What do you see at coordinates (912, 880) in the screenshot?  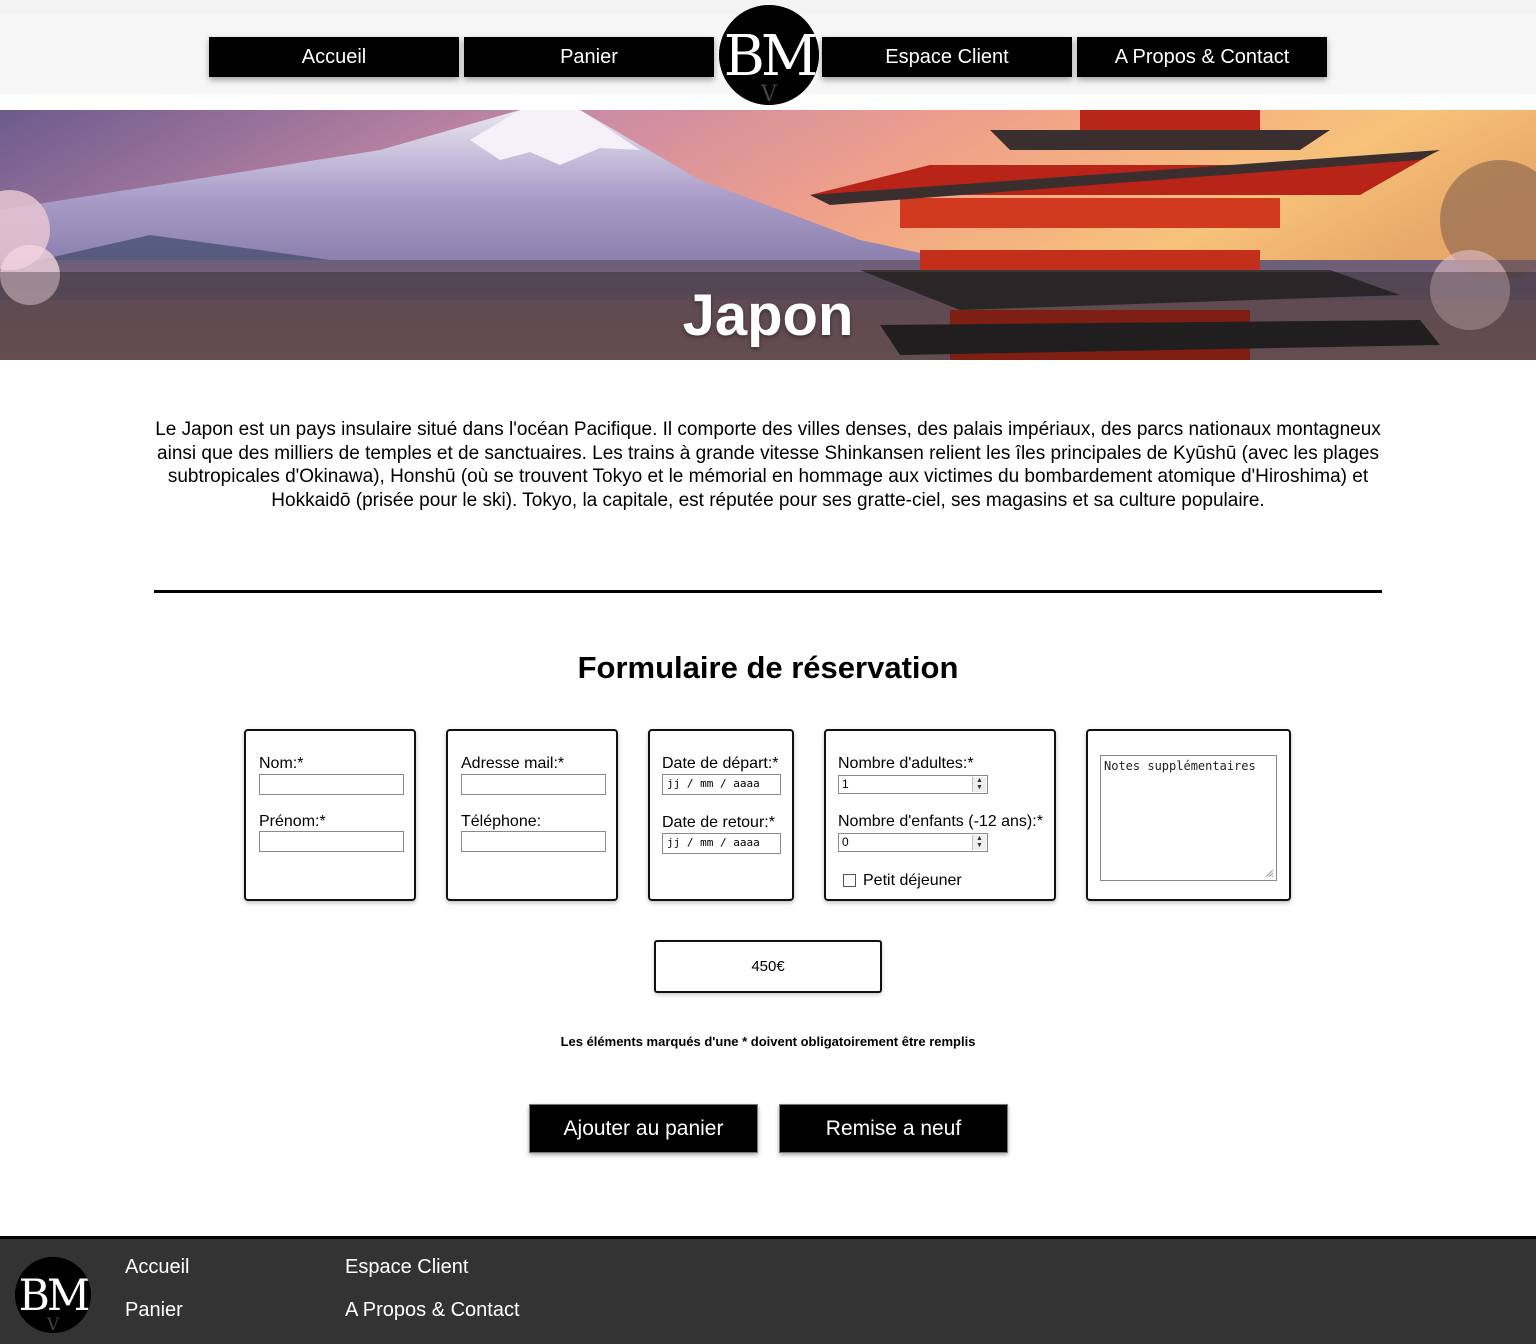 I see `breakfast-label: Petit déjeuner` at bounding box center [912, 880].